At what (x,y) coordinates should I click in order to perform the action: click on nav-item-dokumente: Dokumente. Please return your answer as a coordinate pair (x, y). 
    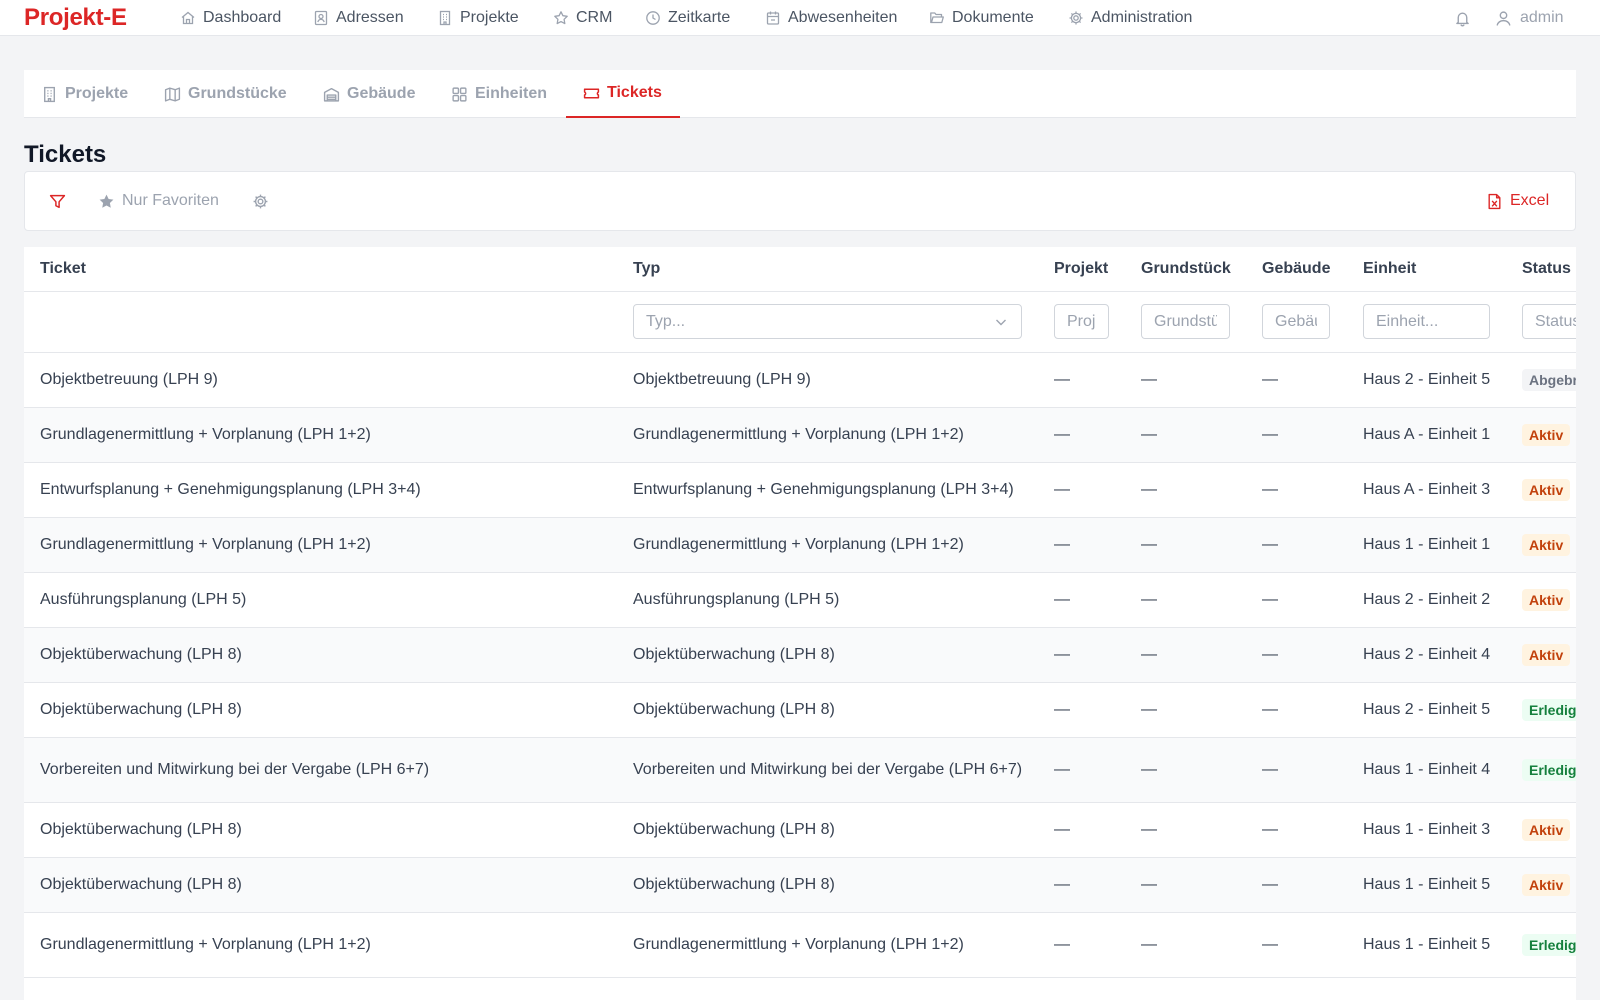
    Looking at the image, I should click on (981, 18).